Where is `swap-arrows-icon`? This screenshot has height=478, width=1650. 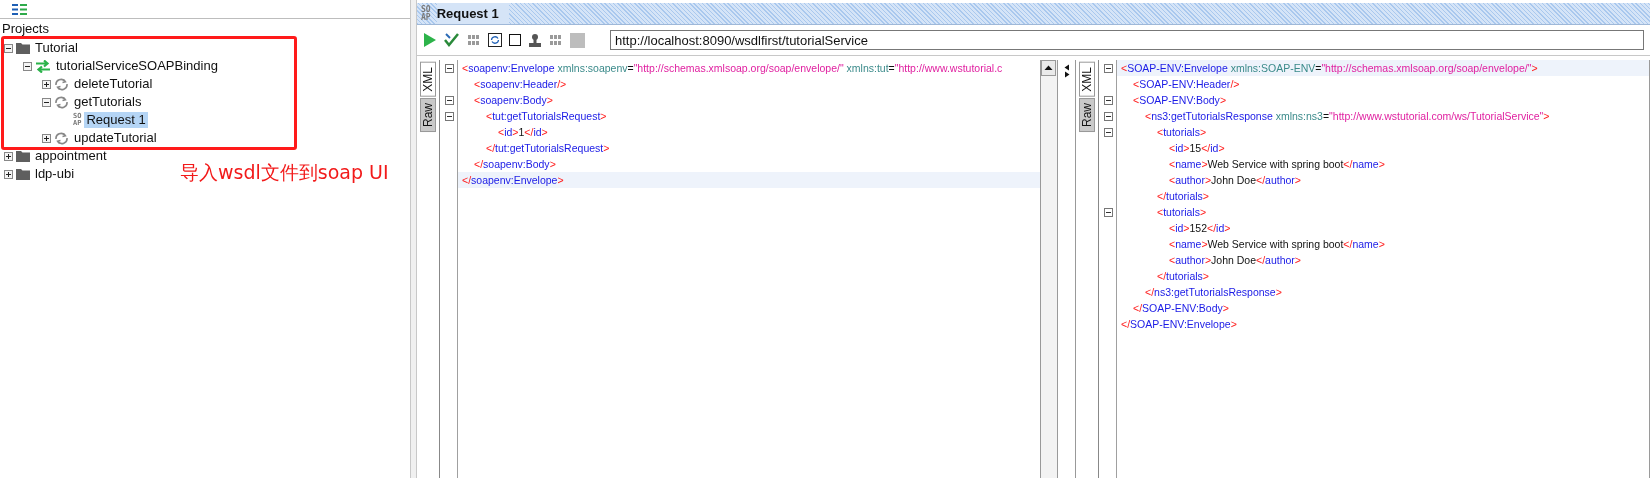
swap-arrows-icon is located at coordinates (43, 66).